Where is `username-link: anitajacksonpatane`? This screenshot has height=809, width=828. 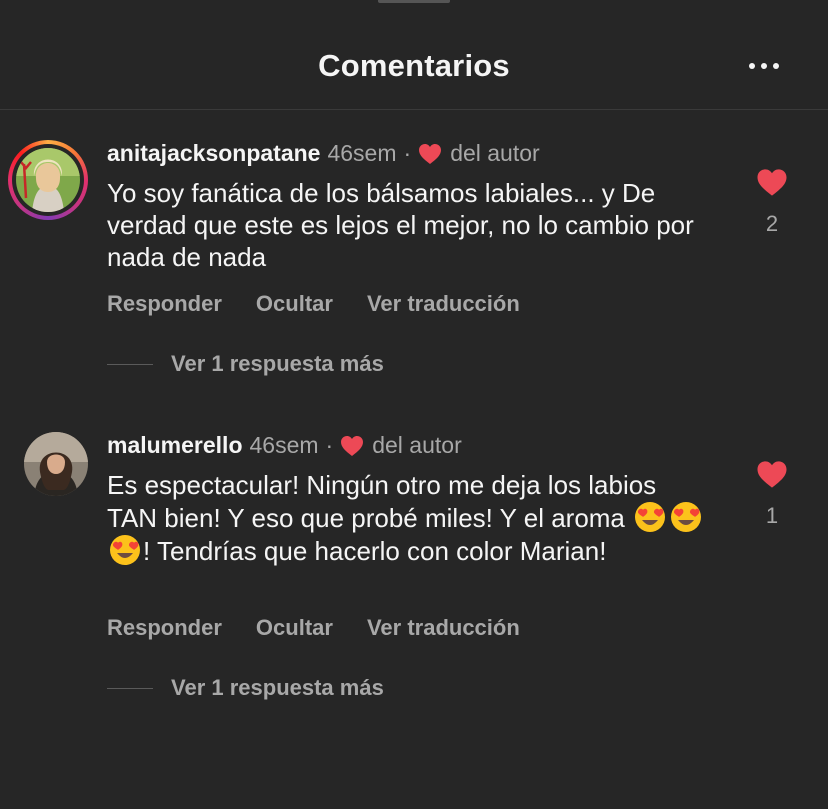
username-link: anitajacksonpatane is located at coordinates (213, 153).